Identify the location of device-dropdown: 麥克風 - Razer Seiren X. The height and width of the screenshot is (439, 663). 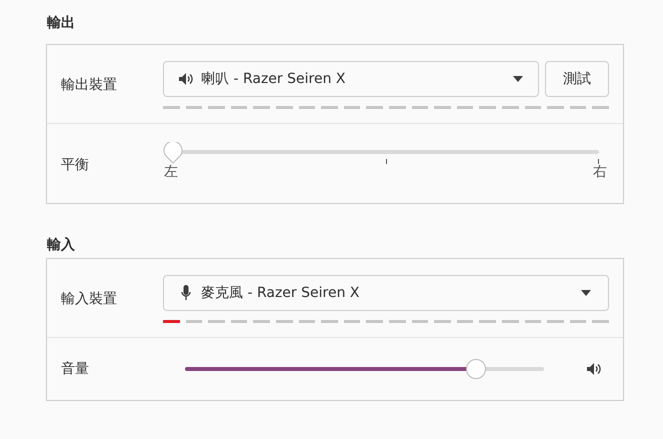
(386, 293).